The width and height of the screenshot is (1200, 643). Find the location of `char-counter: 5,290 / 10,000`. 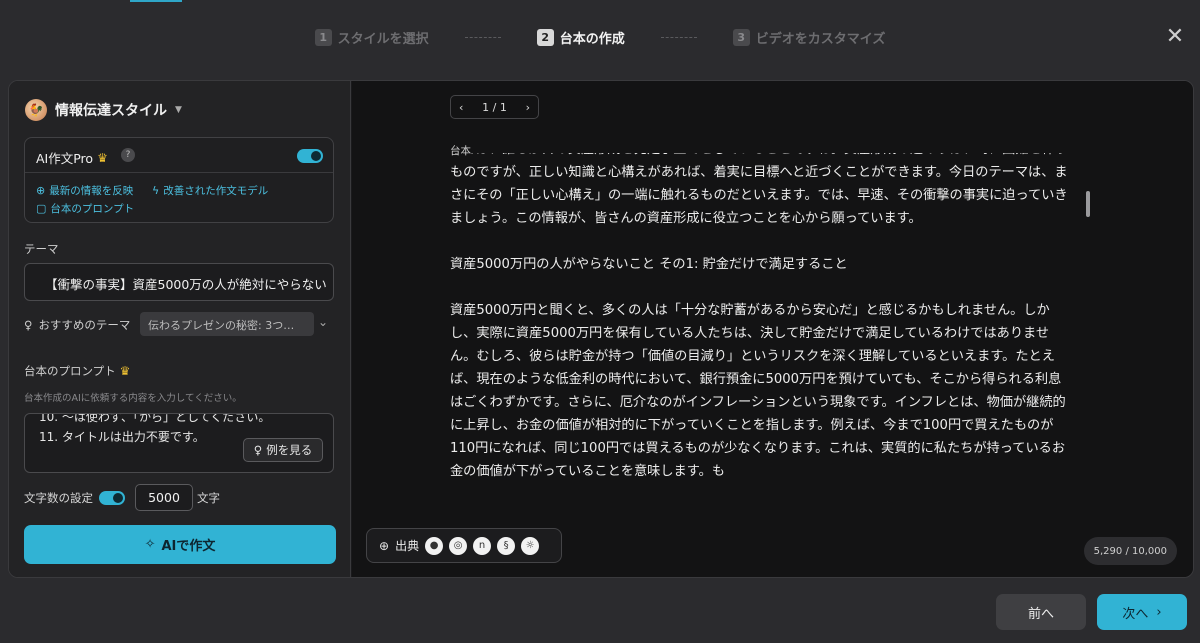

char-counter: 5,290 / 10,000 is located at coordinates (1130, 551).